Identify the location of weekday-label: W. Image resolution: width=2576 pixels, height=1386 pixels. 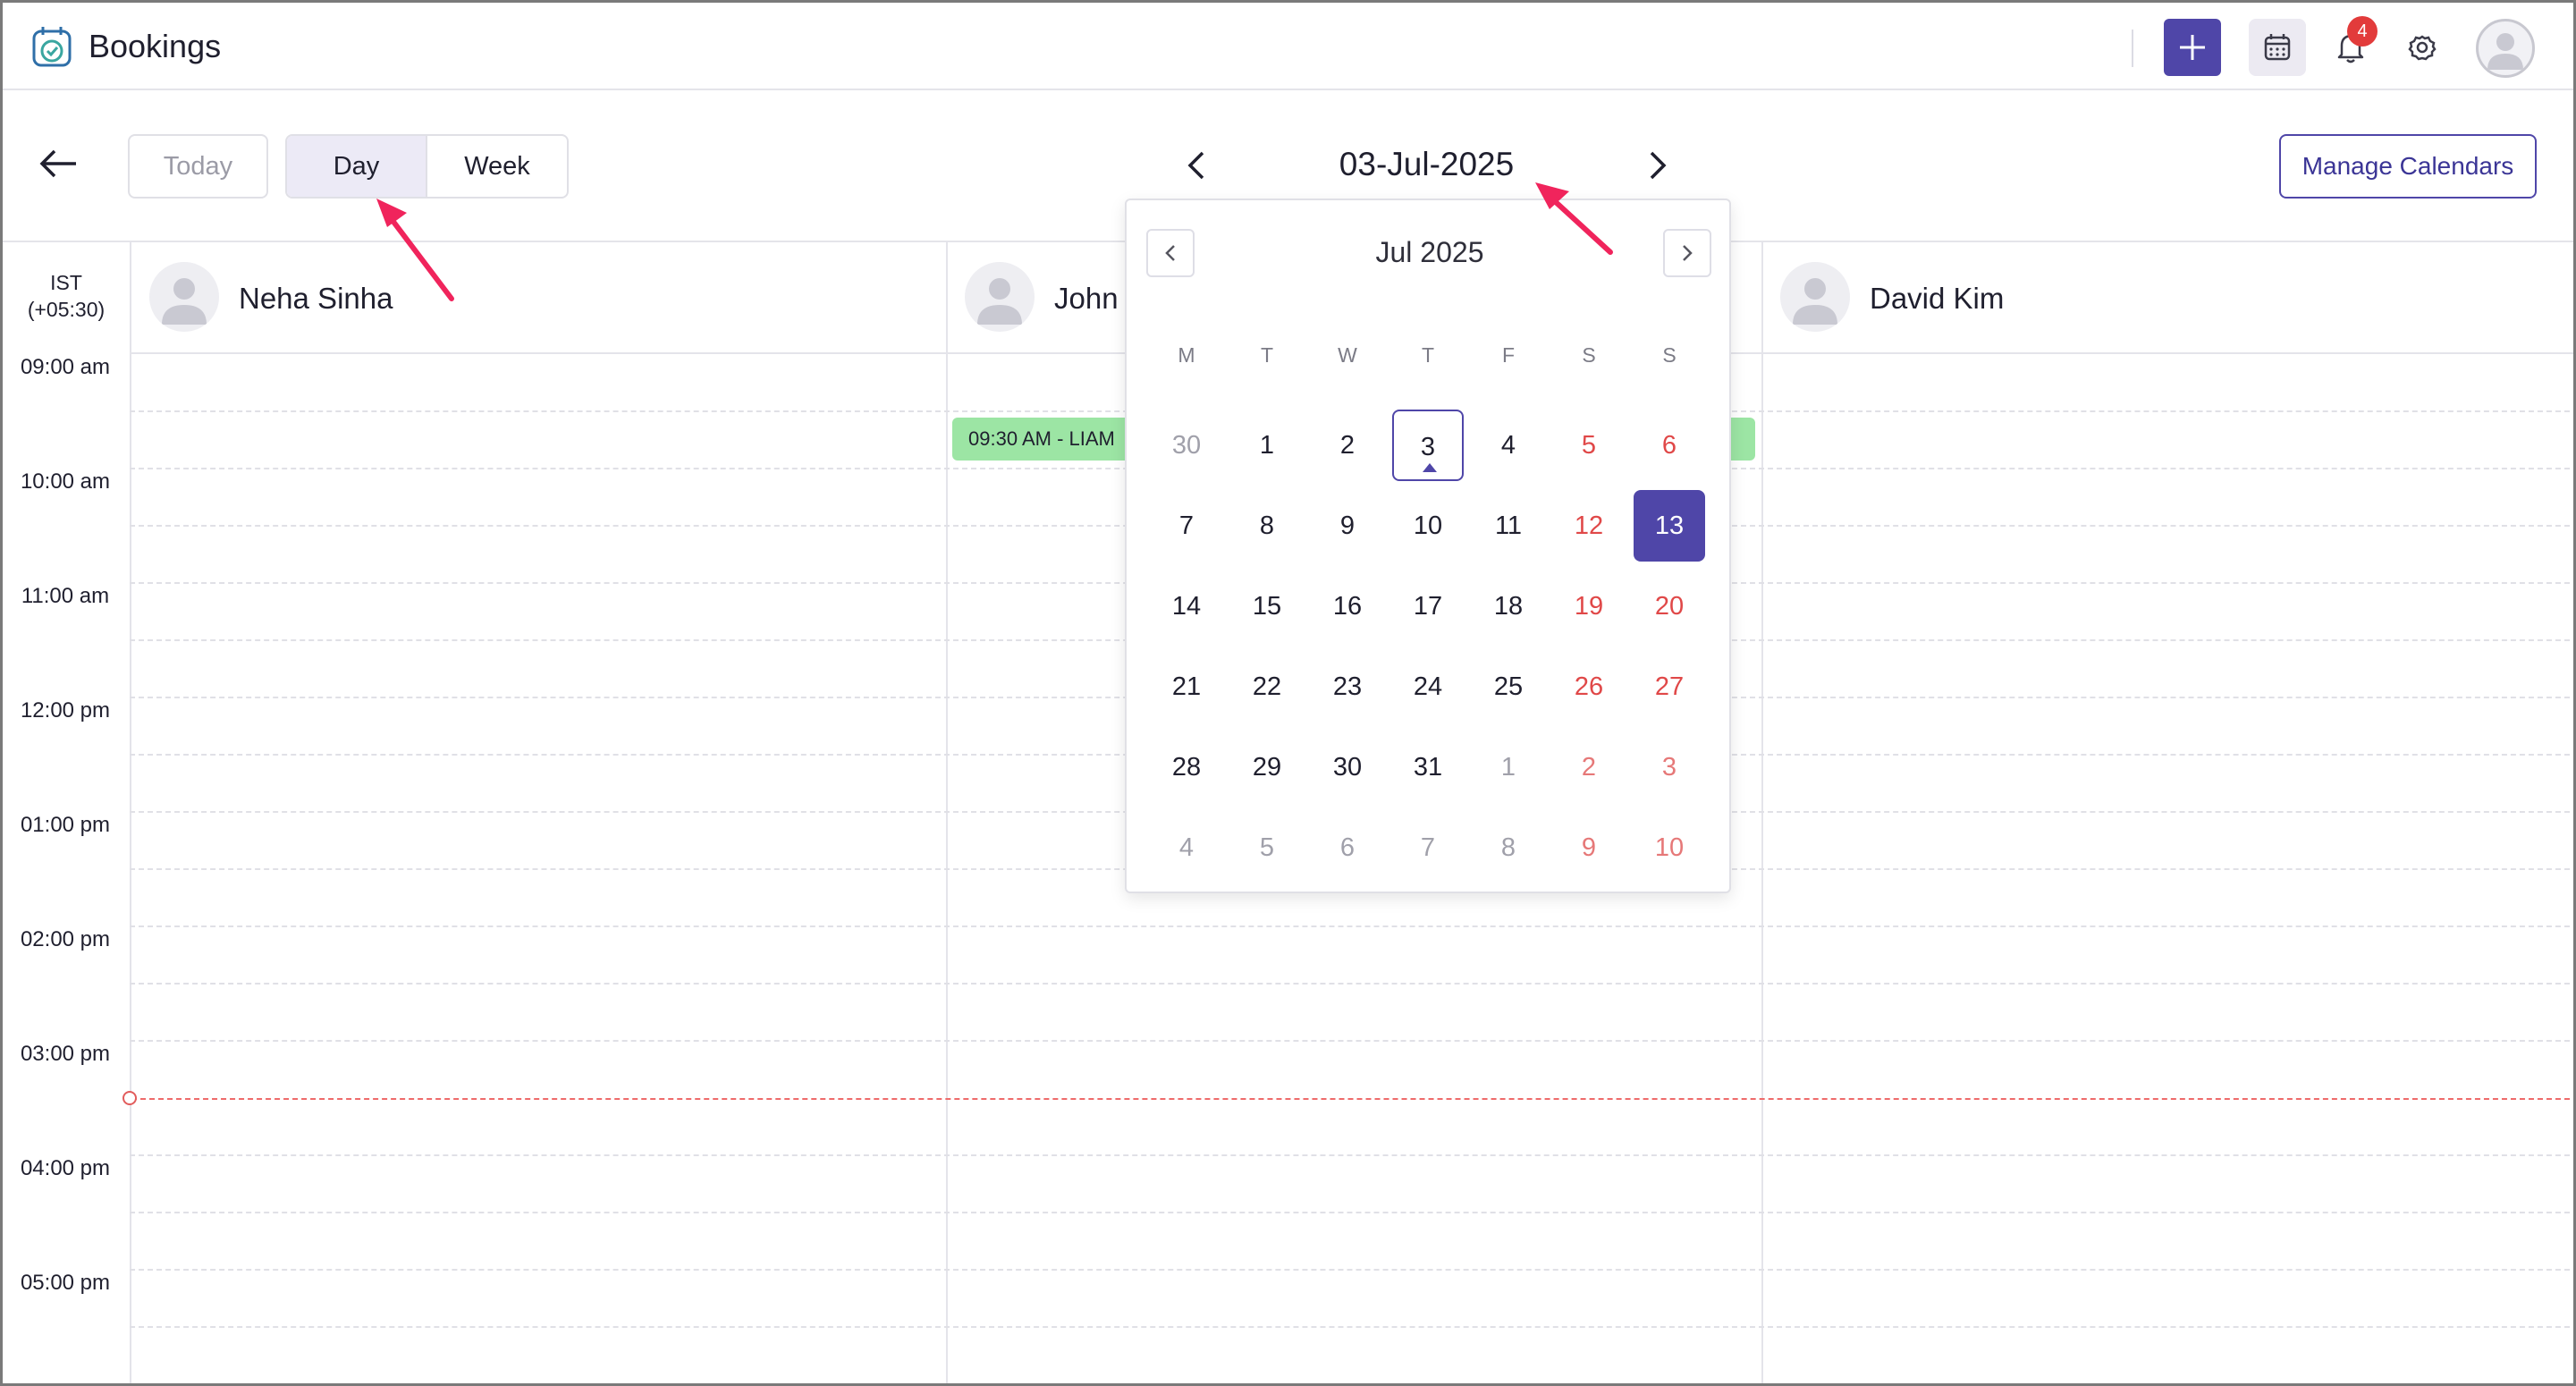
(1347, 355).